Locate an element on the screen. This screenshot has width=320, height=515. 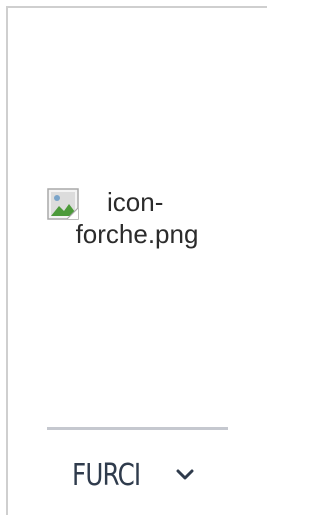
chevron-down-icon is located at coordinates (185, 474).